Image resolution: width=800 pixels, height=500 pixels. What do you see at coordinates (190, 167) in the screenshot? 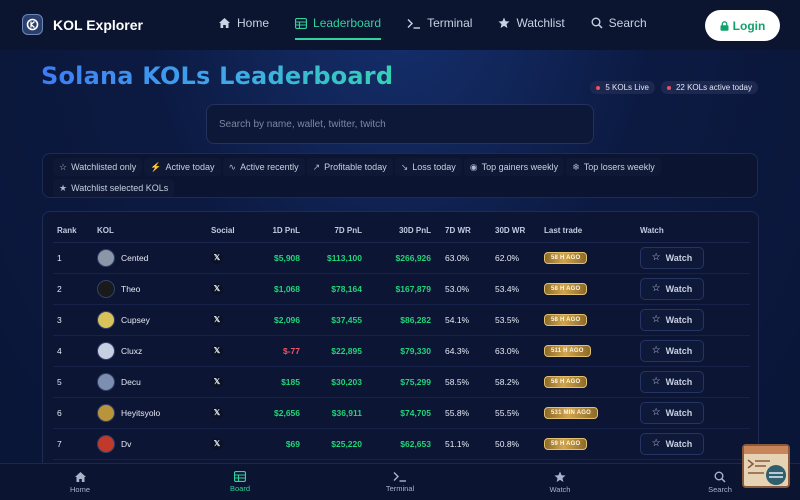
I see `filter-label: Active today` at bounding box center [190, 167].